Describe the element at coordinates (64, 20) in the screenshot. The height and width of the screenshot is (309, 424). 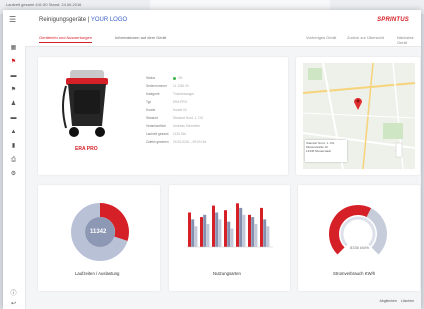
I see `title-text: Reinigungsgeräte |` at that location.